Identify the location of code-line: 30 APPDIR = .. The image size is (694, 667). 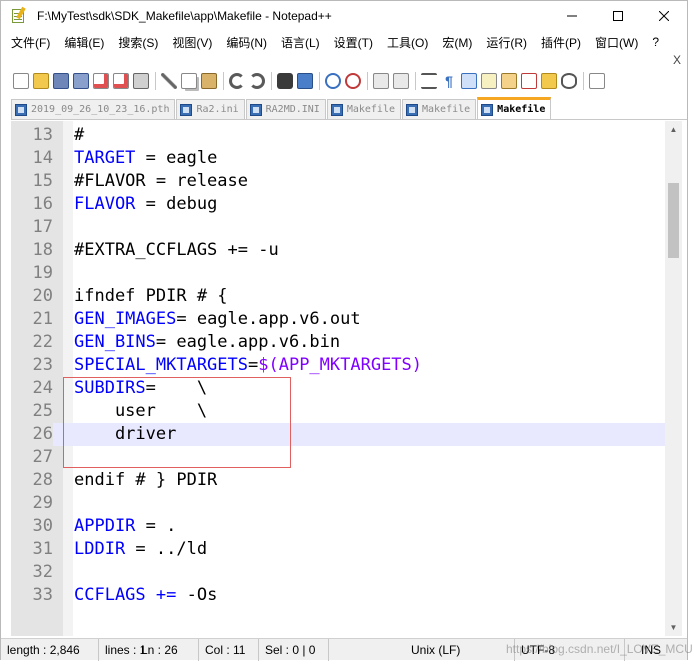
(338, 526).